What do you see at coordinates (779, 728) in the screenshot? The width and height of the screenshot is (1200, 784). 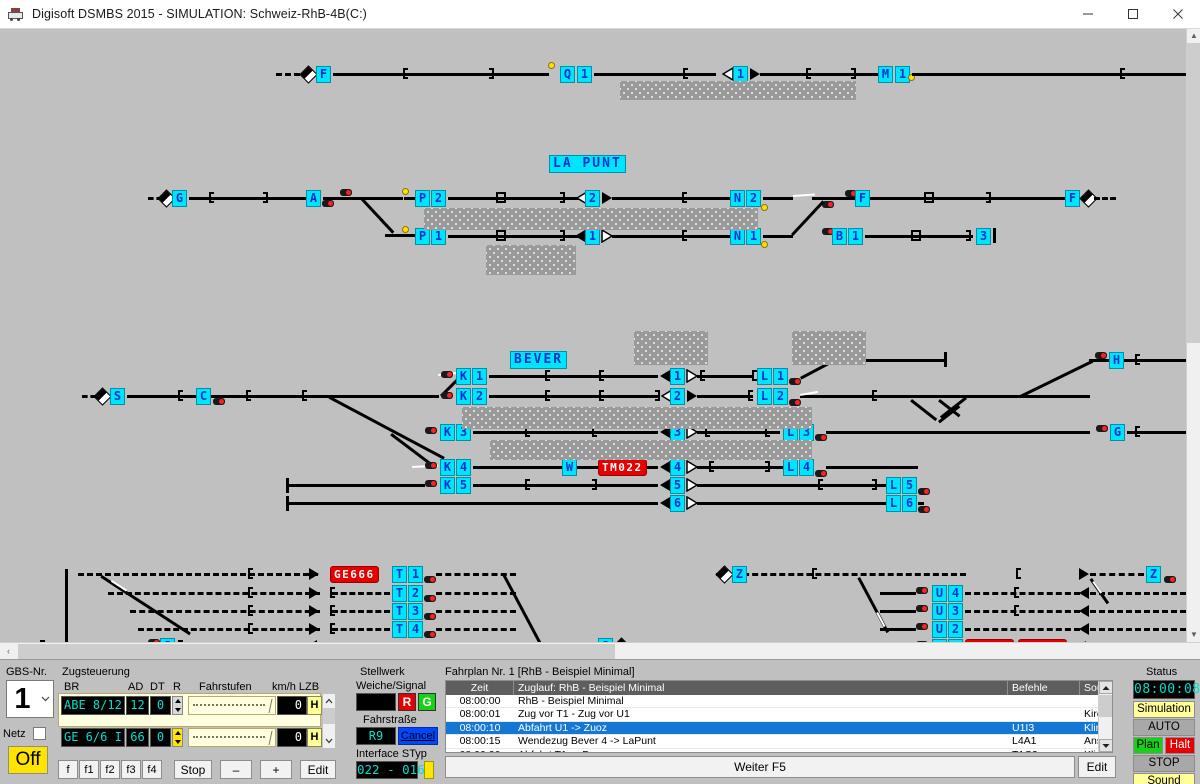 I see `table-row-selected: 08:00:10 Abfahrt U1 -> Zuoz U1I3 Klingel` at bounding box center [779, 728].